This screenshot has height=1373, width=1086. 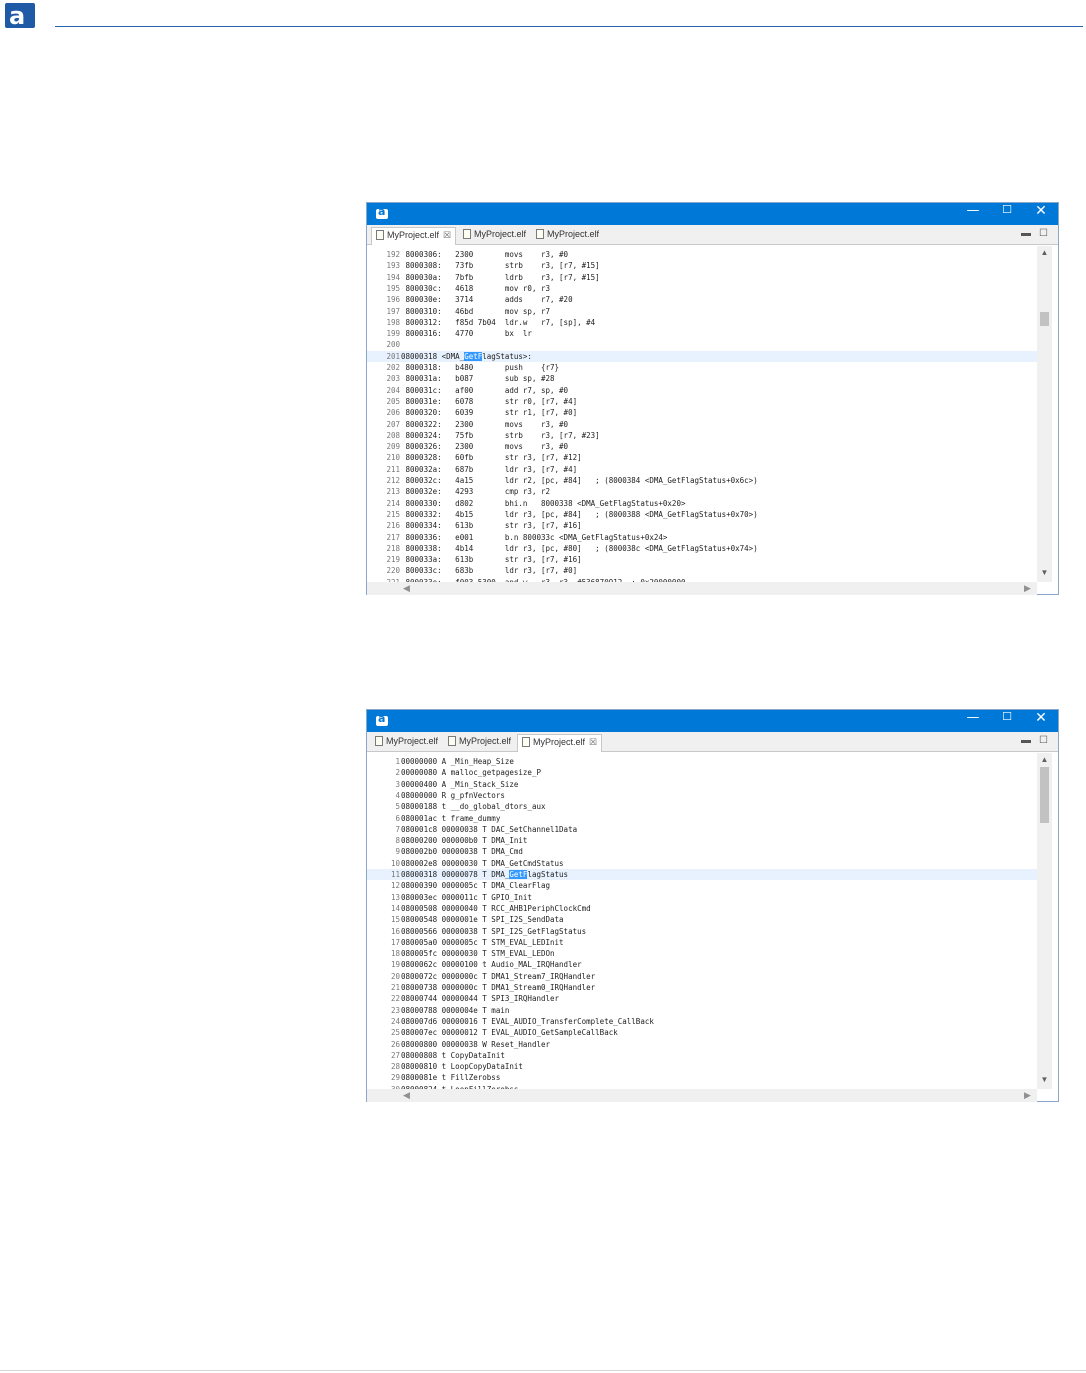 I want to click on code-line: 200, so click(x=702, y=344).